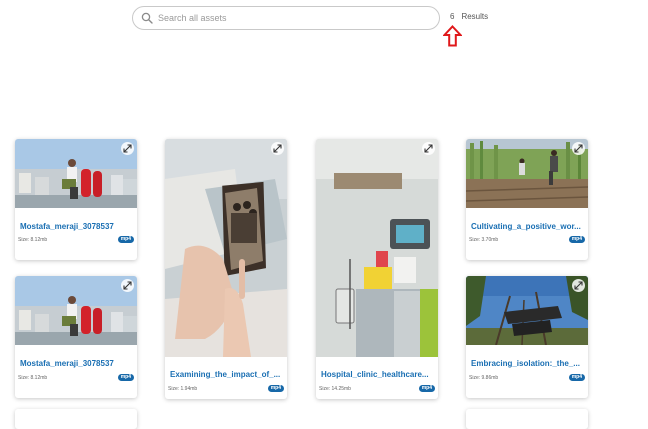 This screenshot has height=429, width=648. Describe the element at coordinates (335, 389) in the screenshot. I see `asset-size: Size: 14.25mb` at that location.